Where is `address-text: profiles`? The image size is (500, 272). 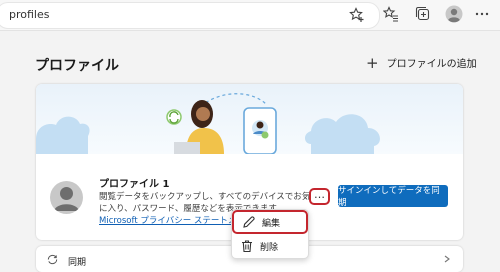
address-text: profiles is located at coordinates (29, 14).